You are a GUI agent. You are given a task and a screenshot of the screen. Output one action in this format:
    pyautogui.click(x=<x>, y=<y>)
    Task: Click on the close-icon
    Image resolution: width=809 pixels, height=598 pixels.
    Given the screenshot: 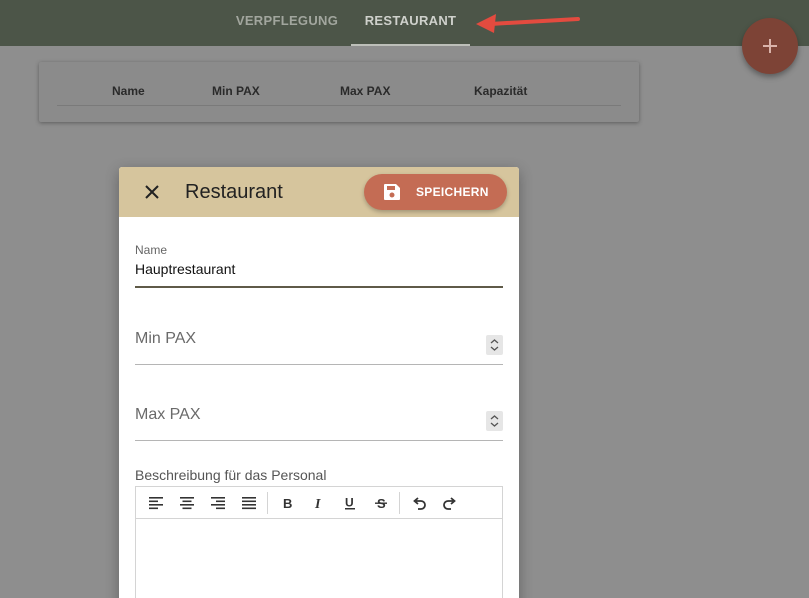 What is the action you would take?
    pyautogui.click(x=152, y=192)
    